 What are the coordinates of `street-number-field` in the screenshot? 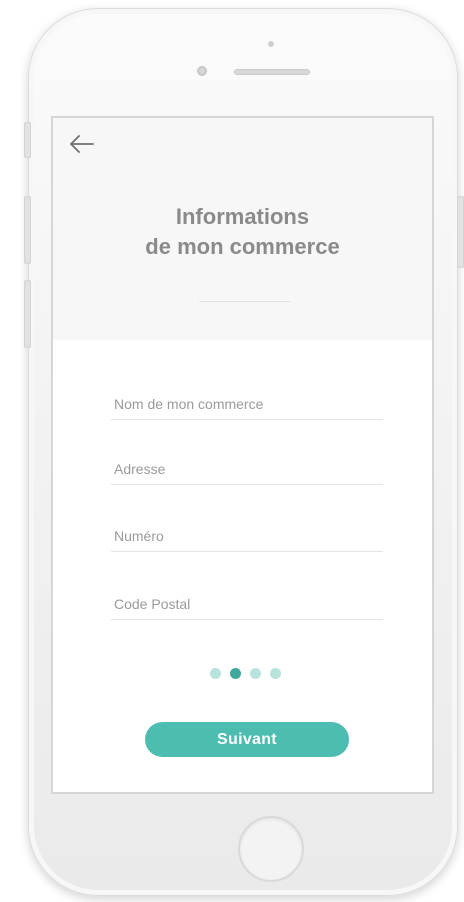 It's located at (247, 536).